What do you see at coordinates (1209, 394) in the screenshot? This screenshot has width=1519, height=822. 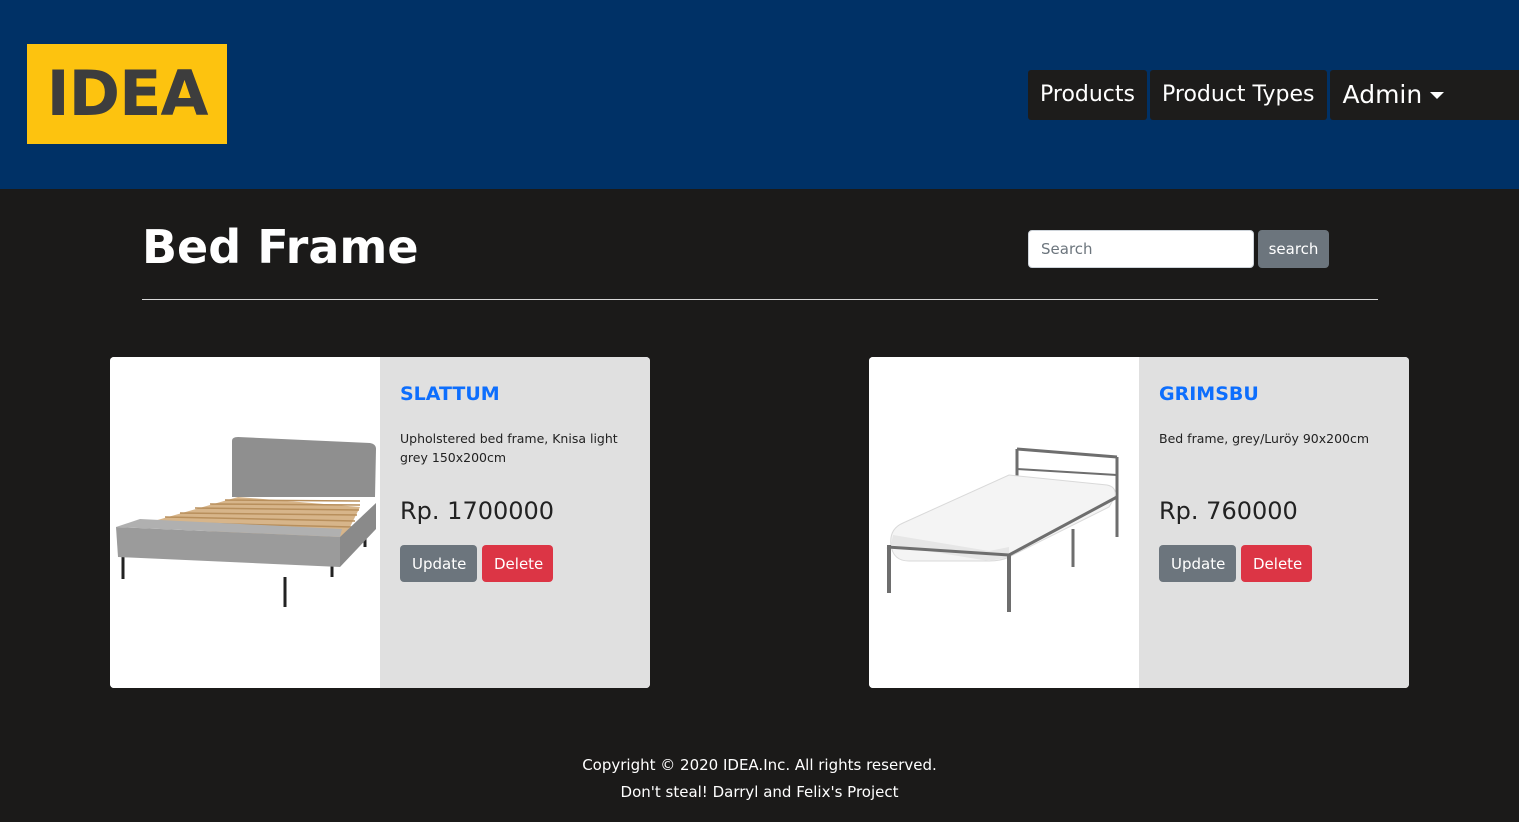 I see `product-name: GRIMSBU` at bounding box center [1209, 394].